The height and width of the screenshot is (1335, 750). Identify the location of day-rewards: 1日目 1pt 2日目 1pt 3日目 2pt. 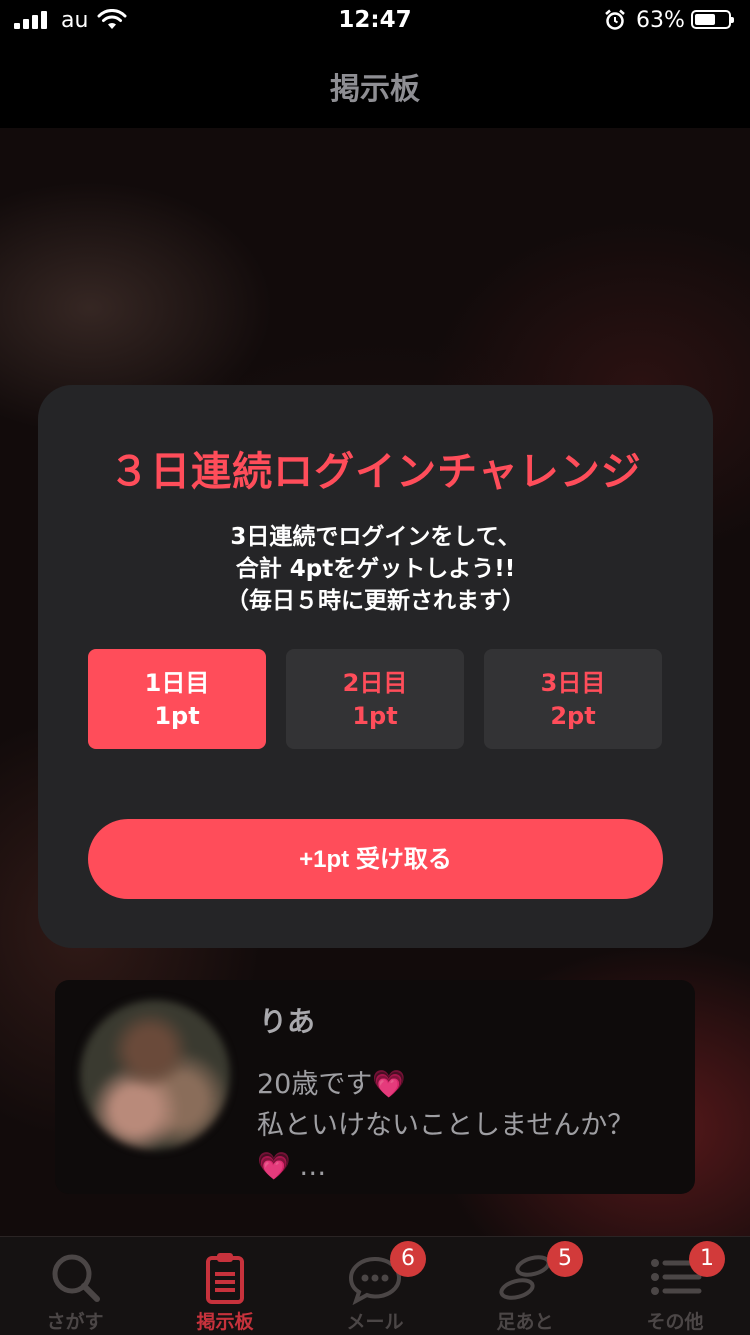
(375, 699).